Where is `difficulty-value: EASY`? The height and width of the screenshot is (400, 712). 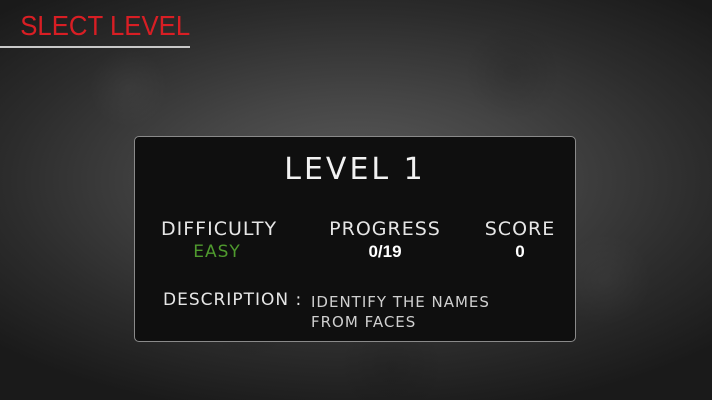
difficulty-value: EASY is located at coordinates (217, 252).